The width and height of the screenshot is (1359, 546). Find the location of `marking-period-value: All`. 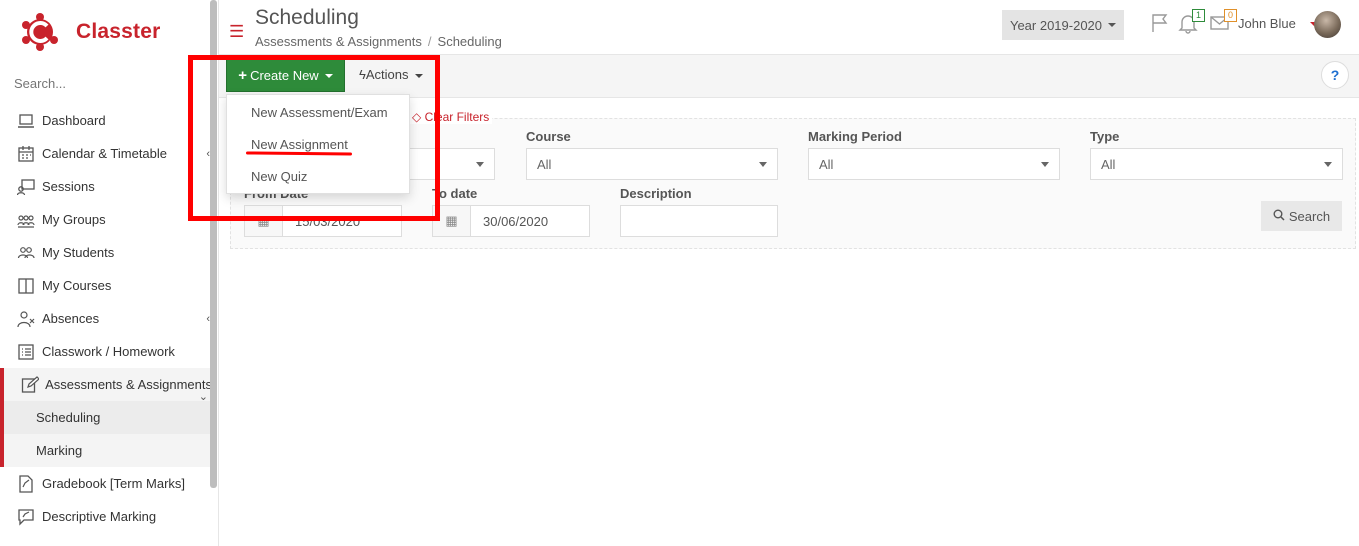

marking-period-value: All is located at coordinates (826, 164).